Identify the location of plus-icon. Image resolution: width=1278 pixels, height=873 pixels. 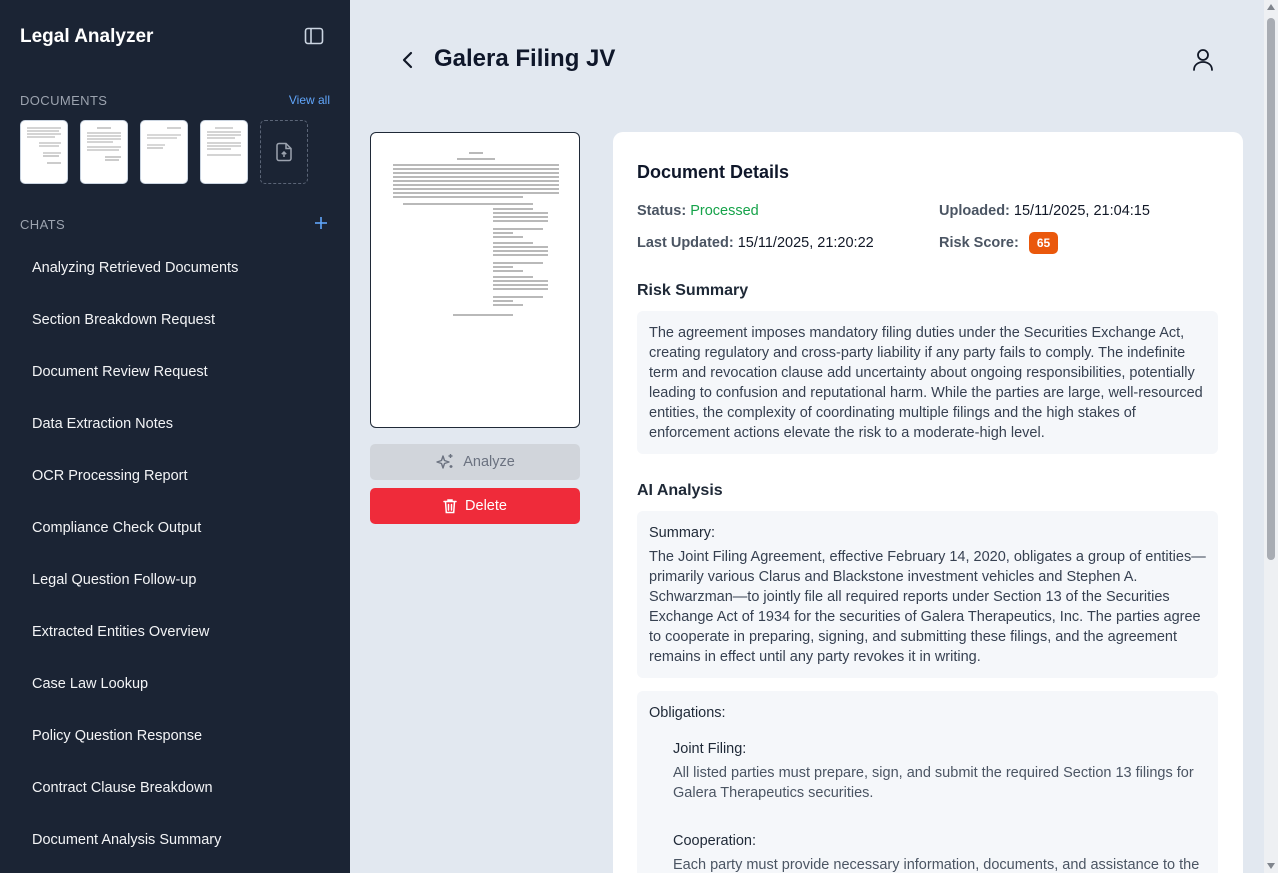
(321, 223).